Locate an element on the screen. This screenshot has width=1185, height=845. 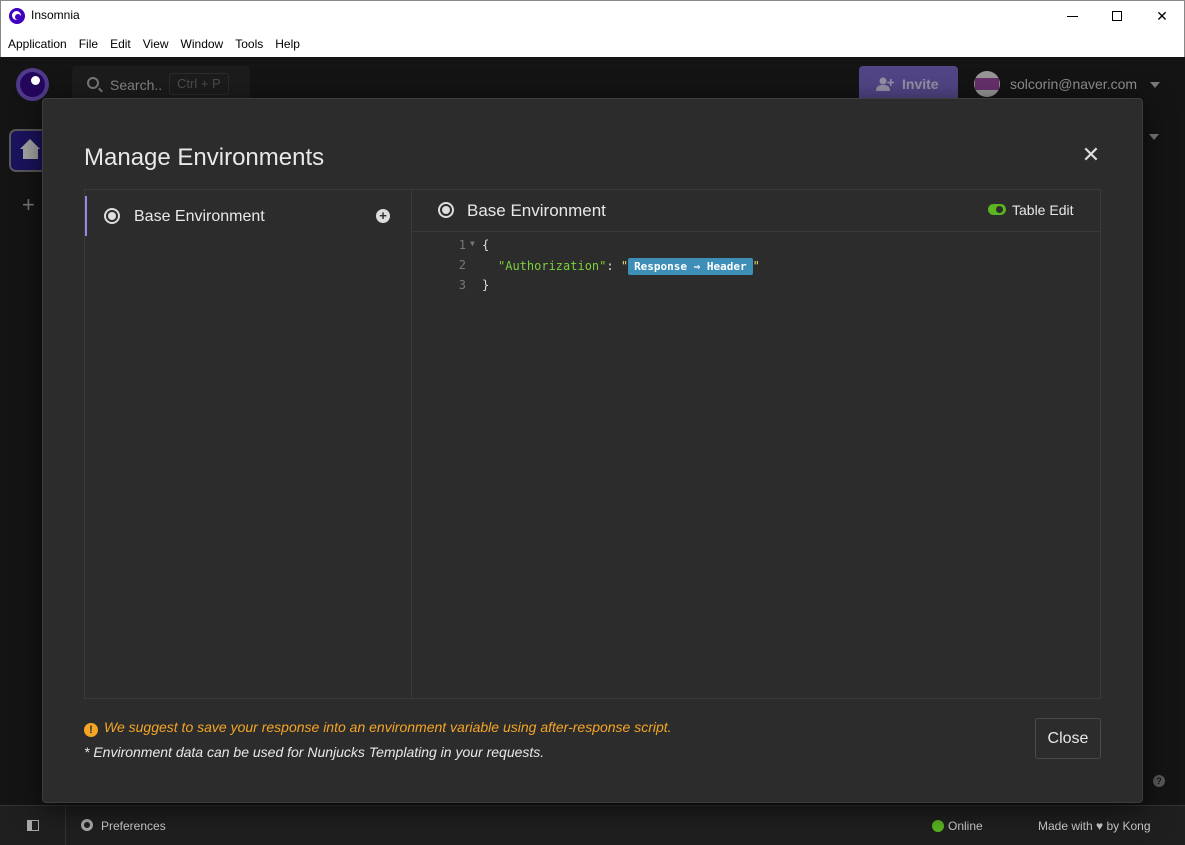
line-number: 2 is located at coordinates (462, 265).